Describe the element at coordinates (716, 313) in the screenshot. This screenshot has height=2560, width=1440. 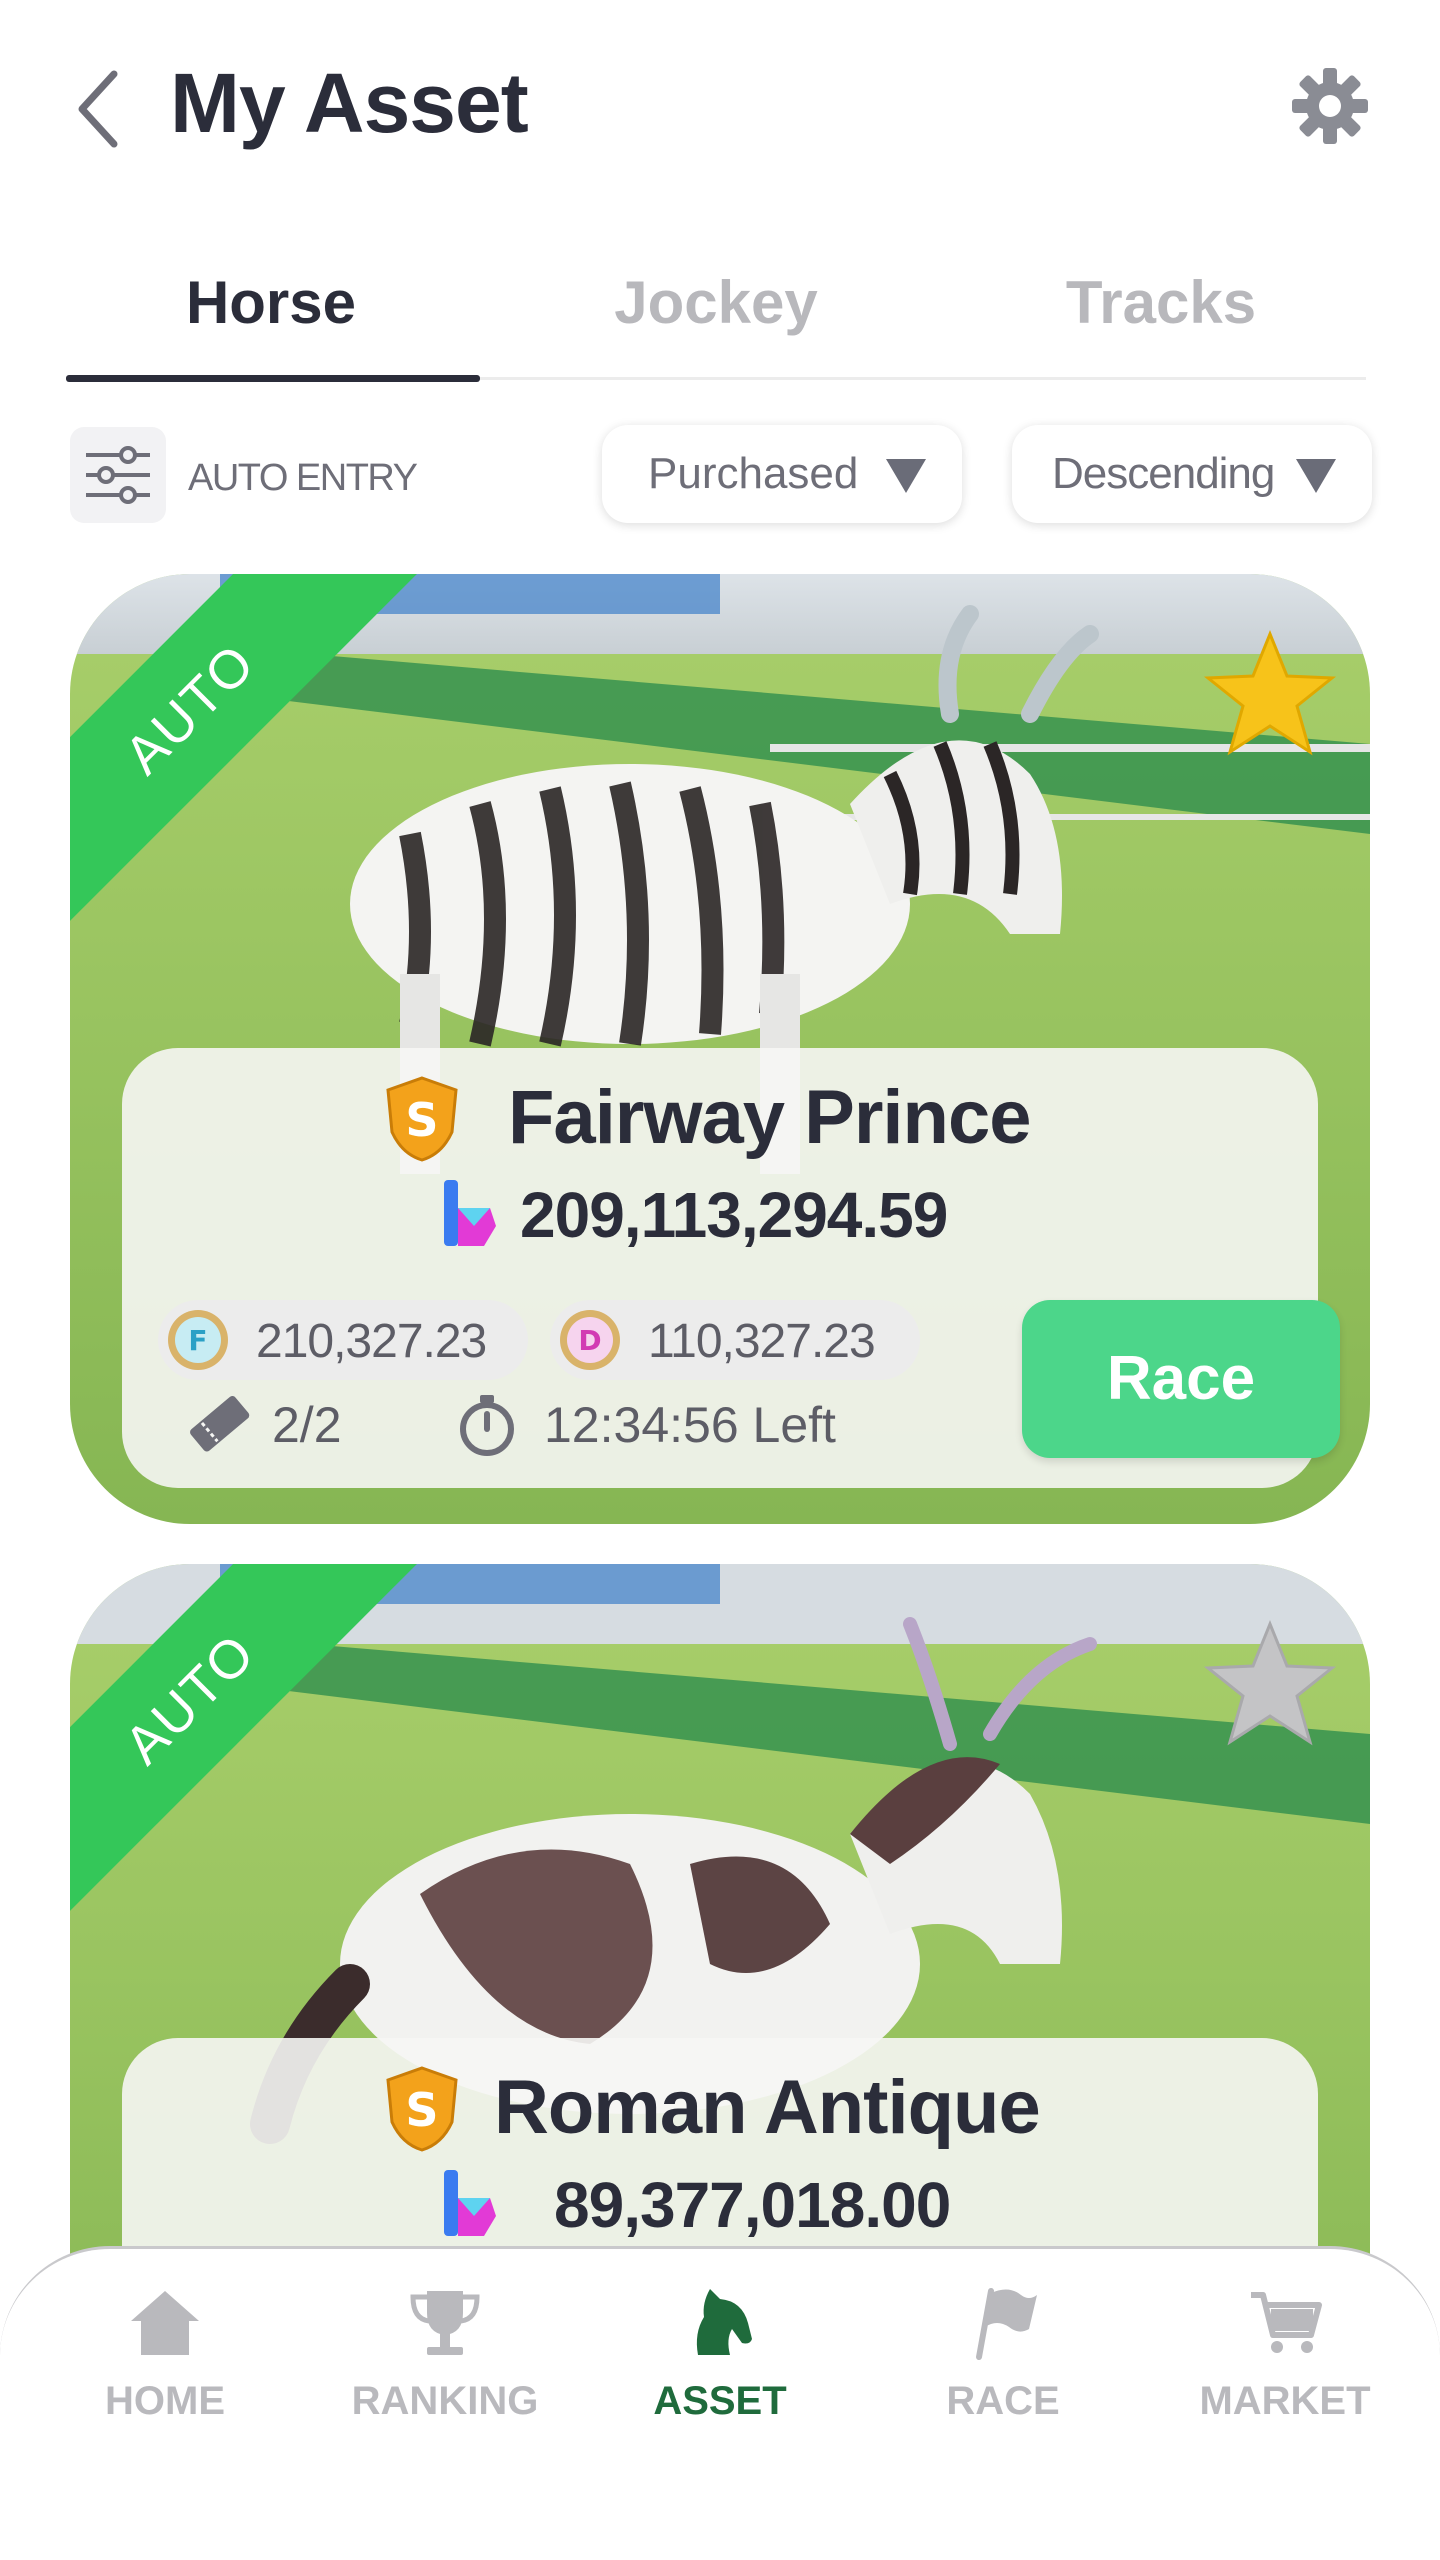
I see `tab-jockey: Jockey` at that location.